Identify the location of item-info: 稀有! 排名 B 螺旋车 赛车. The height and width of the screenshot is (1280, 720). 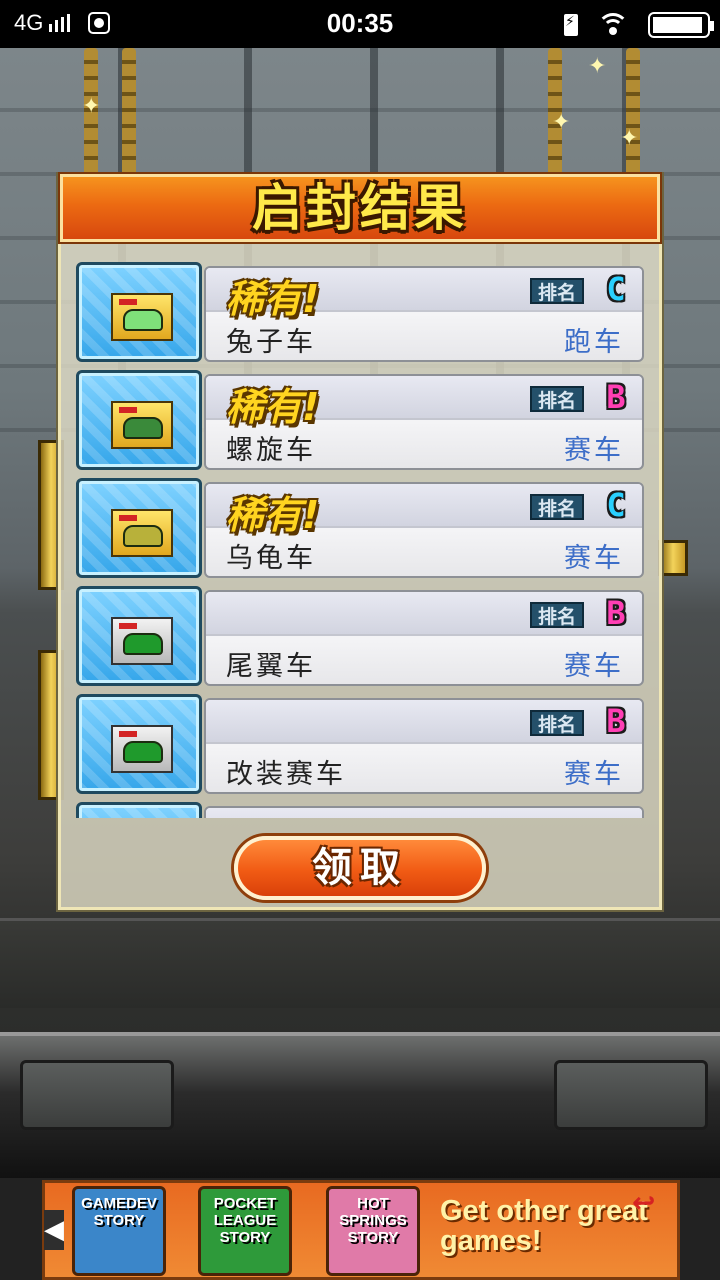
(424, 422).